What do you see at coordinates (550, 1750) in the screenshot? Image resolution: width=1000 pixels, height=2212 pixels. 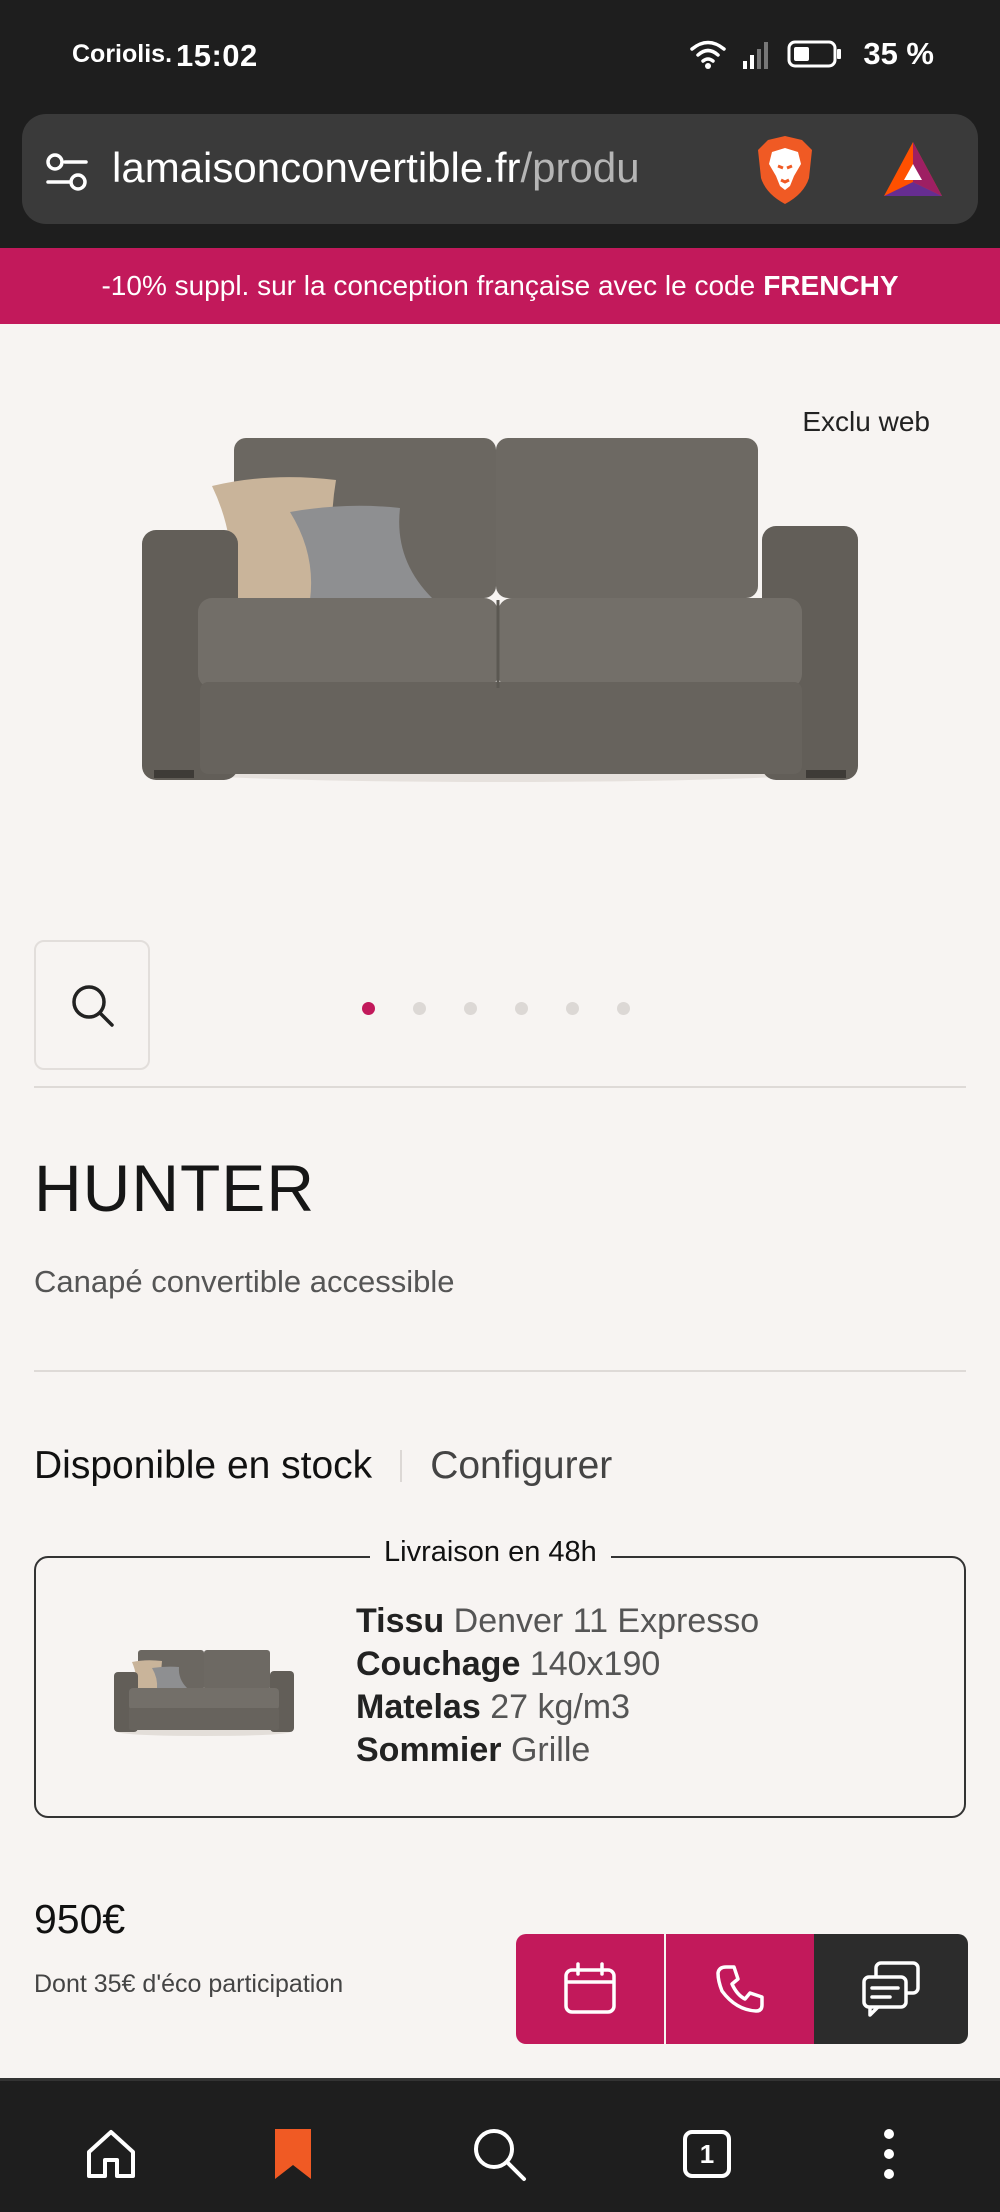 I see `spec-value: Grille` at bounding box center [550, 1750].